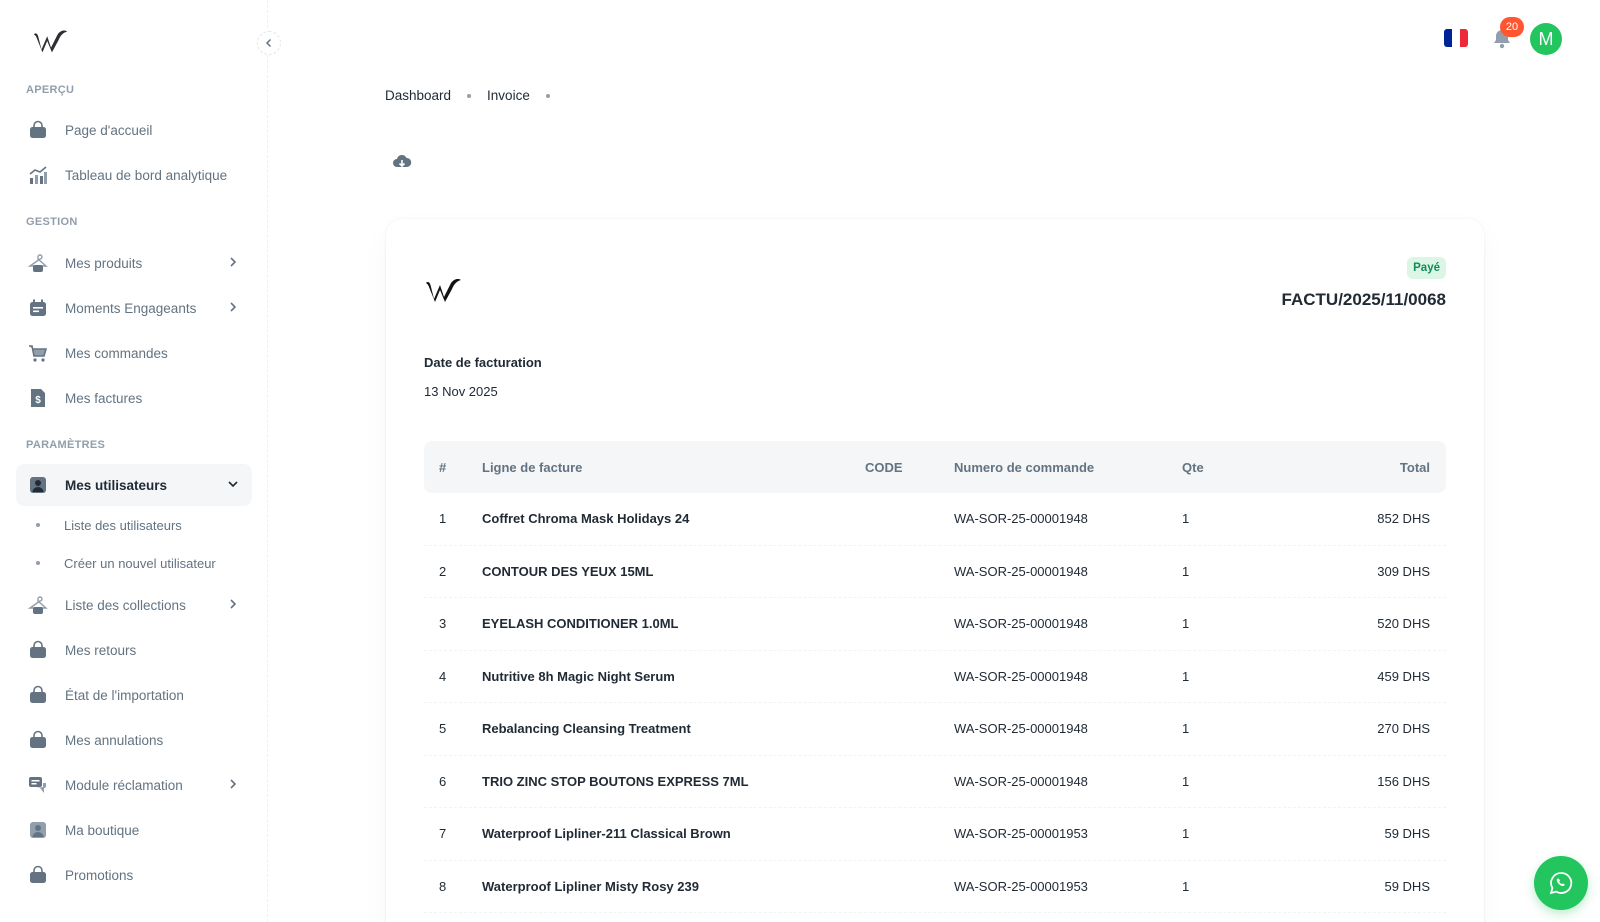  Describe the element at coordinates (1403, 624) in the screenshot. I see `cell-total: 520 DHS` at that location.